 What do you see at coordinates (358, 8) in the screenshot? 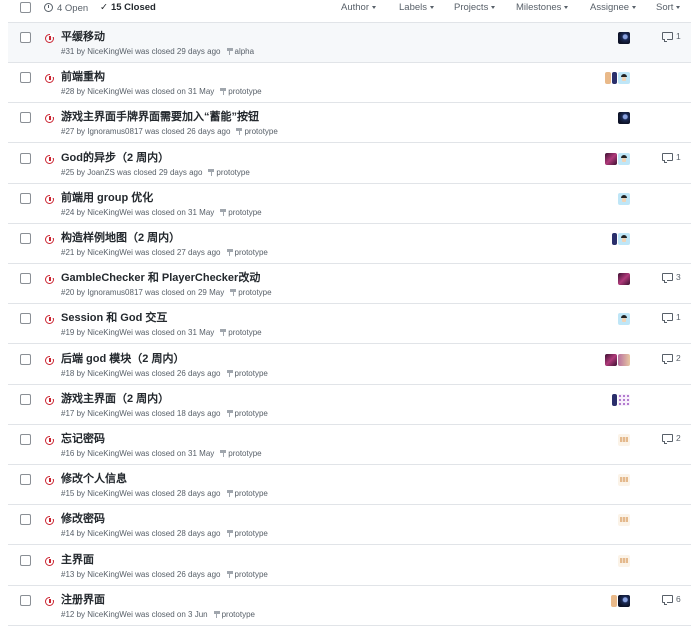
I see `author-filter-dropdown: Author` at bounding box center [358, 8].